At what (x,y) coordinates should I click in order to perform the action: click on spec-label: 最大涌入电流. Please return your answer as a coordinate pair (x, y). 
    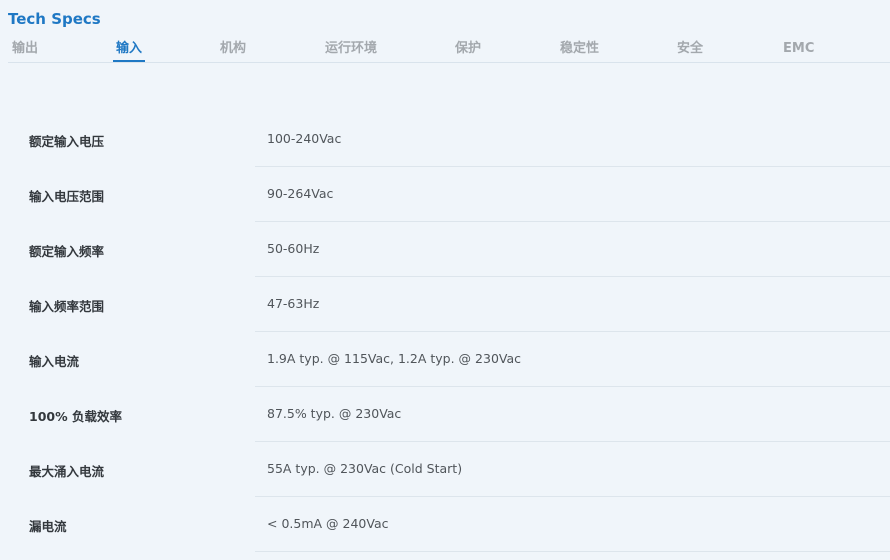
    Looking at the image, I should click on (67, 471).